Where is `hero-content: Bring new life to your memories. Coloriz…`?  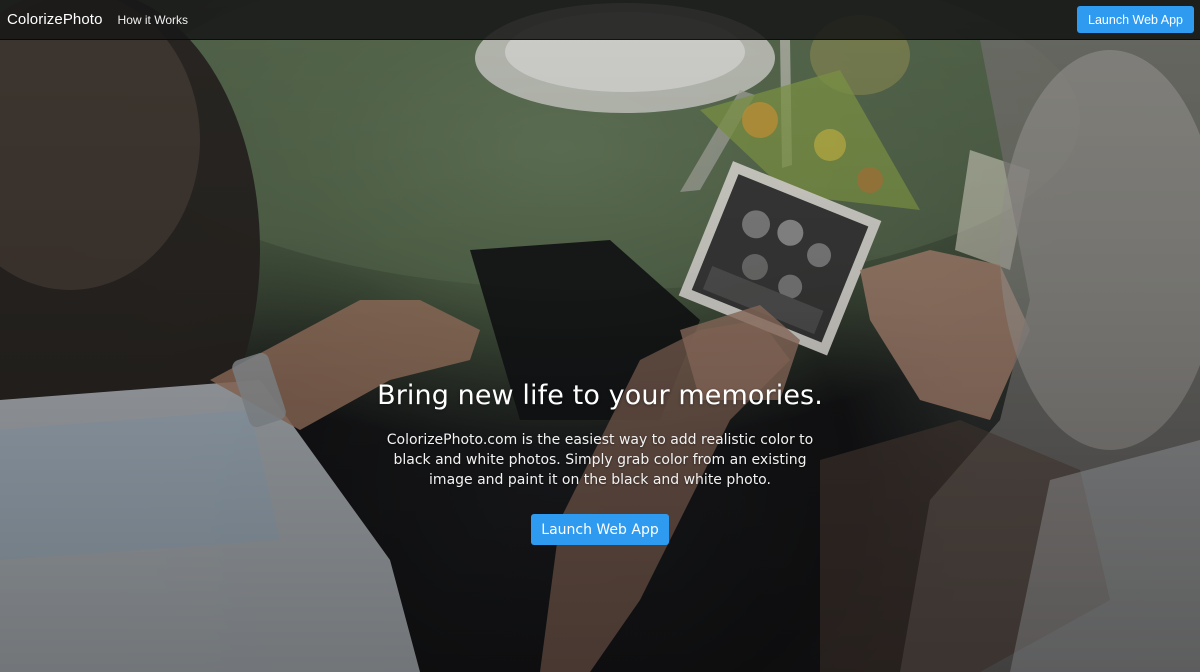 hero-content: Bring new life to your memories. Coloriz… is located at coordinates (600, 461).